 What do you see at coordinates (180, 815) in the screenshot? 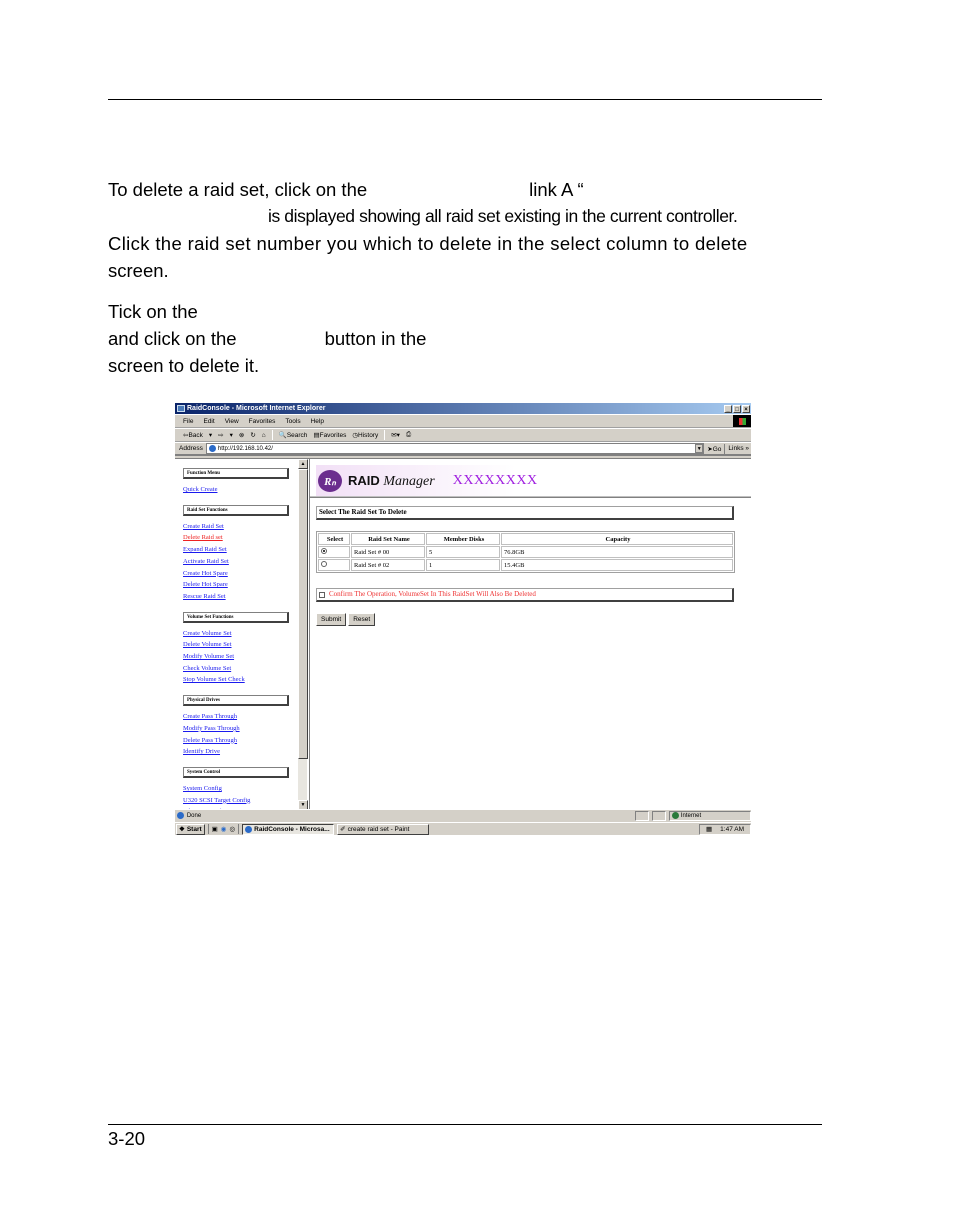
I see `status-page-icon` at bounding box center [180, 815].